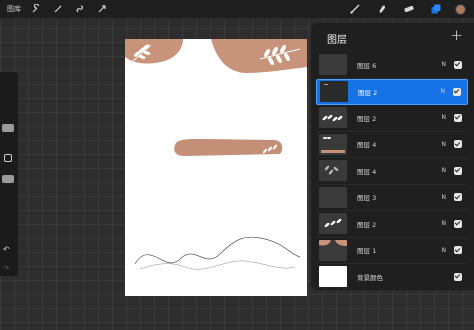 The image size is (474, 330). What do you see at coordinates (460, 9) in the screenshot?
I see `color-picker-swatch` at bounding box center [460, 9].